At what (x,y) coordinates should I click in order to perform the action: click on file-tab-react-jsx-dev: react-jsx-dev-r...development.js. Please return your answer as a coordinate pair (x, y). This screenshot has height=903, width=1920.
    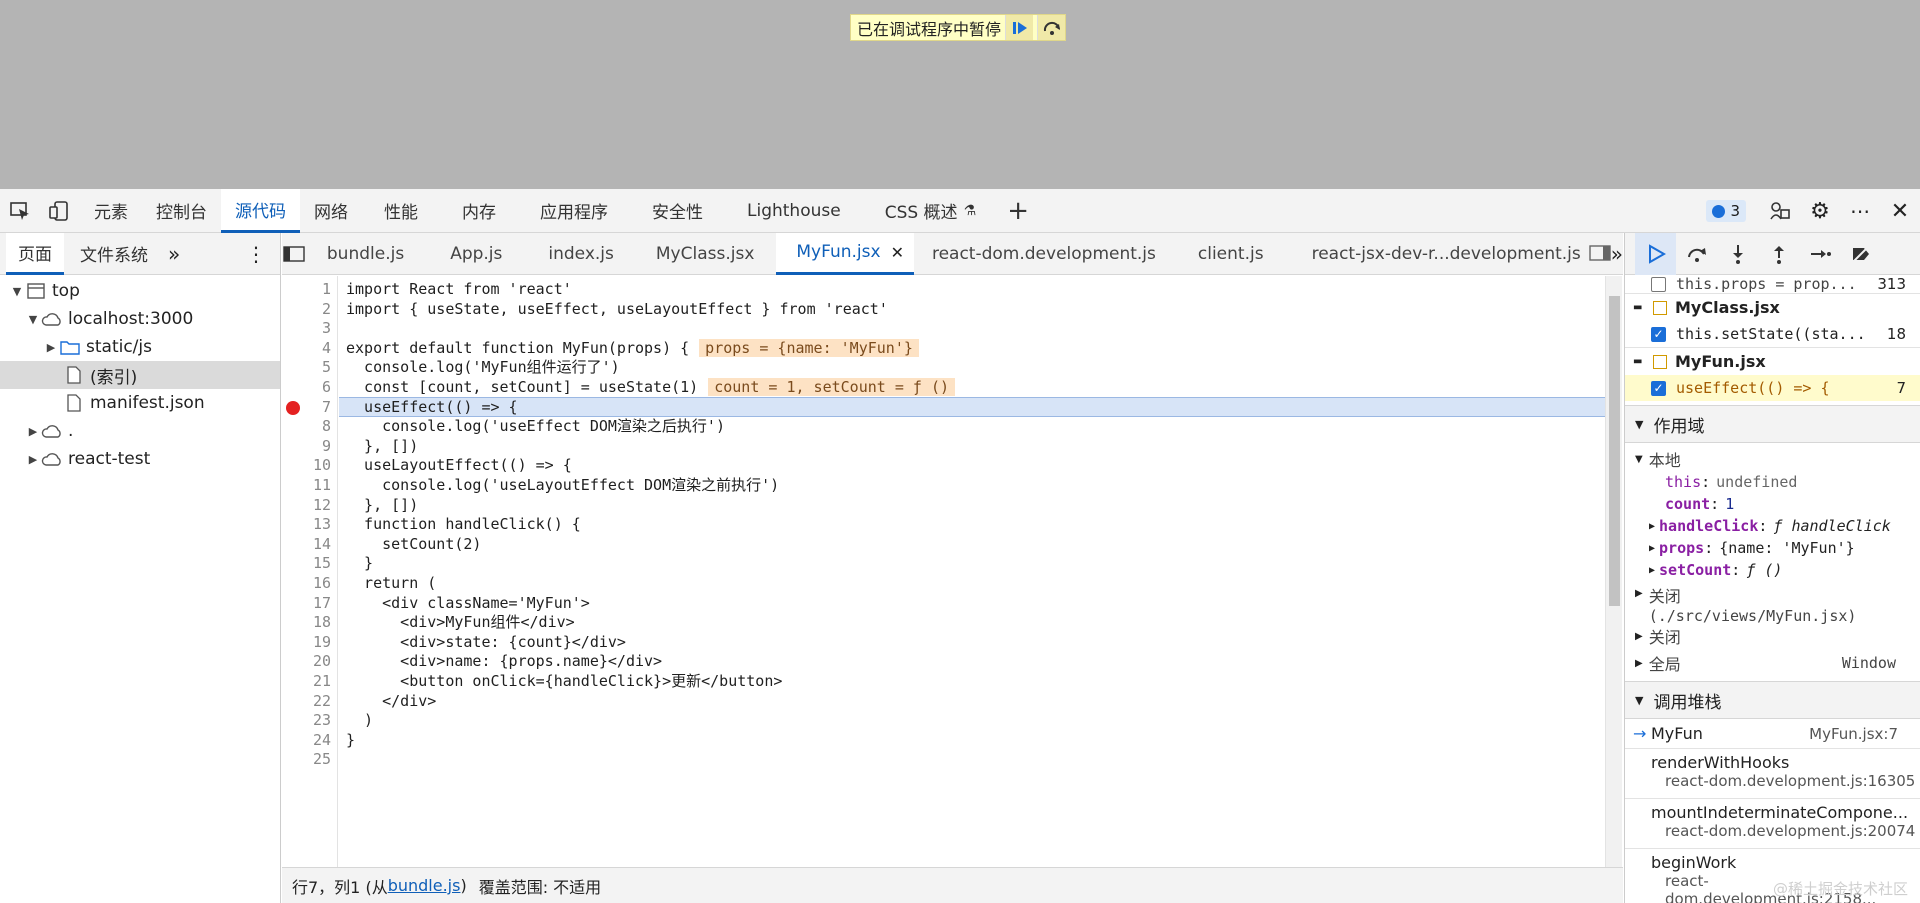
    Looking at the image, I should click on (1446, 254).